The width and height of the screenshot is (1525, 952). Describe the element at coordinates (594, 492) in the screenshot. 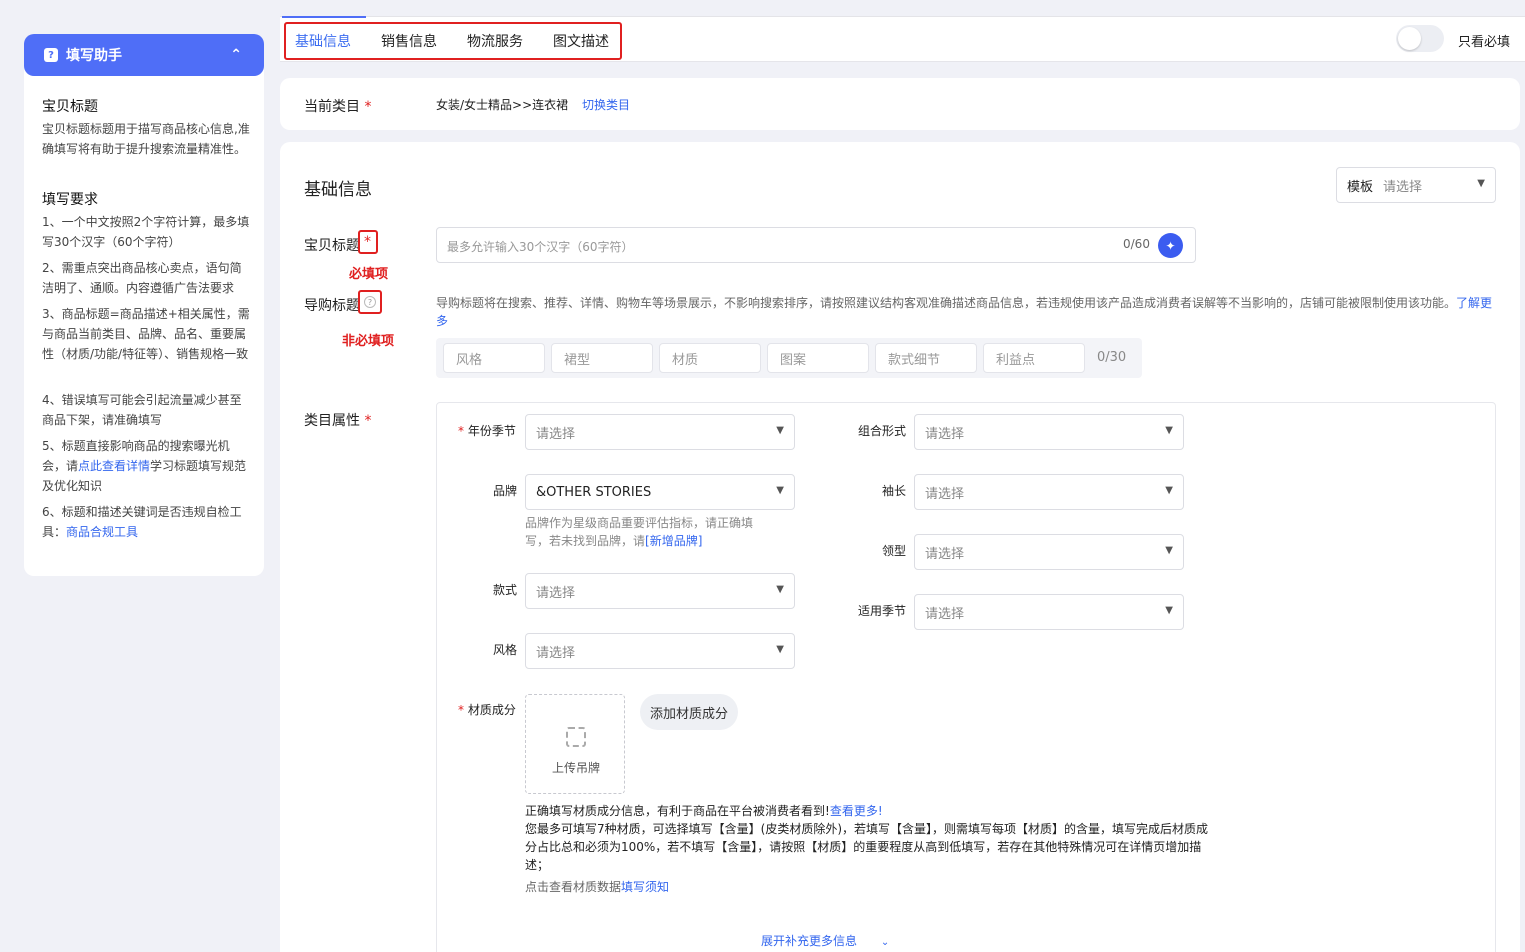

I see `select-value: &OTHER STORIES` at that location.